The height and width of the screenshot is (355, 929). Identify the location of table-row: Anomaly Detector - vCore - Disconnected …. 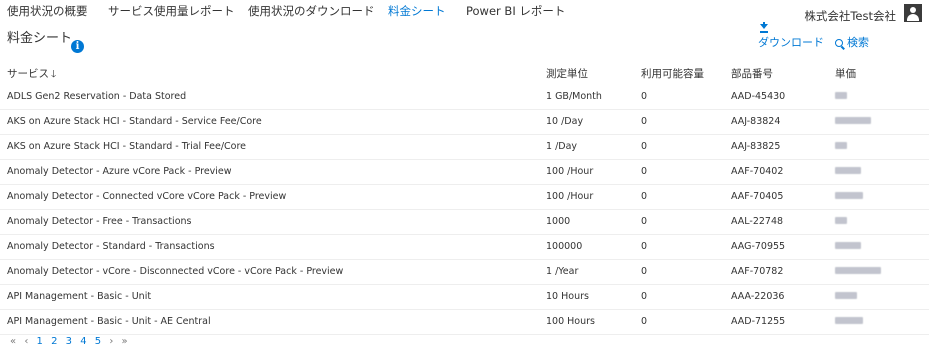
(464, 272).